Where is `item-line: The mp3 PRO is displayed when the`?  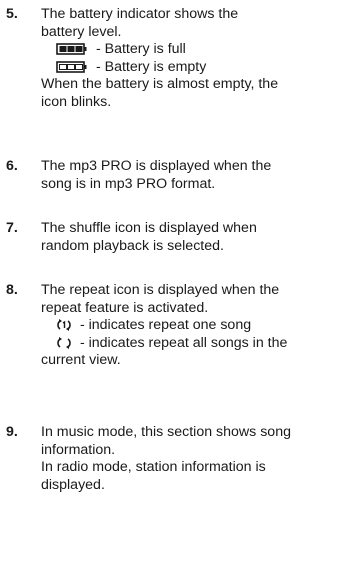 item-line: The mp3 PRO is displayed when the is located at coordinates (156, 166).